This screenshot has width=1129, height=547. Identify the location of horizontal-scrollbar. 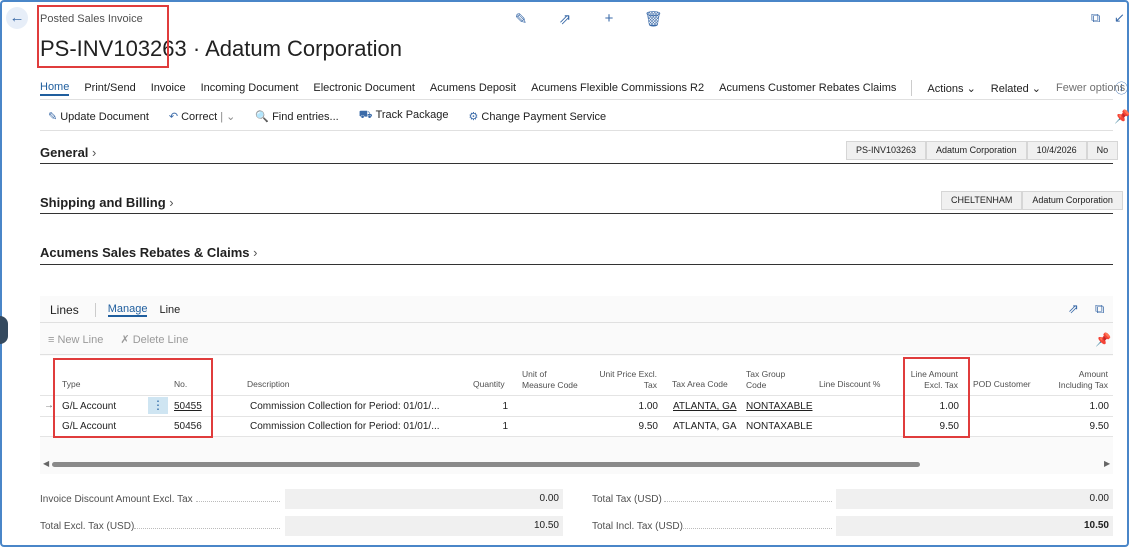
(486, 464).